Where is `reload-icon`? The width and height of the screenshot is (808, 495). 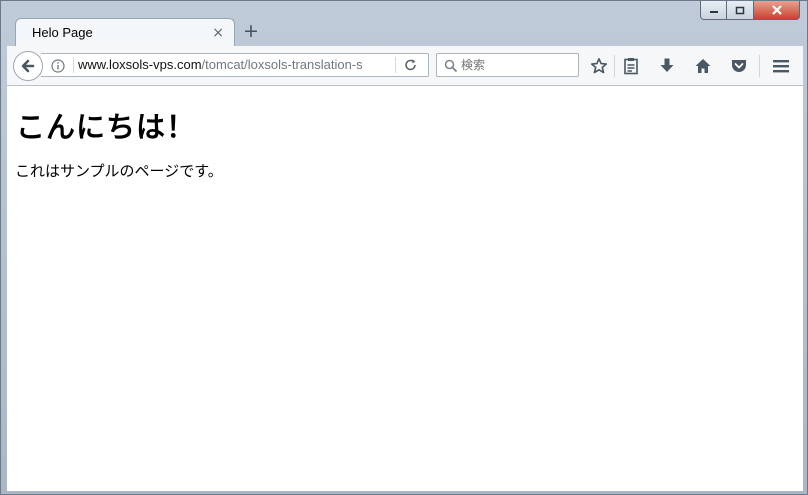 reload-icon is located at coordinates (411, 67).